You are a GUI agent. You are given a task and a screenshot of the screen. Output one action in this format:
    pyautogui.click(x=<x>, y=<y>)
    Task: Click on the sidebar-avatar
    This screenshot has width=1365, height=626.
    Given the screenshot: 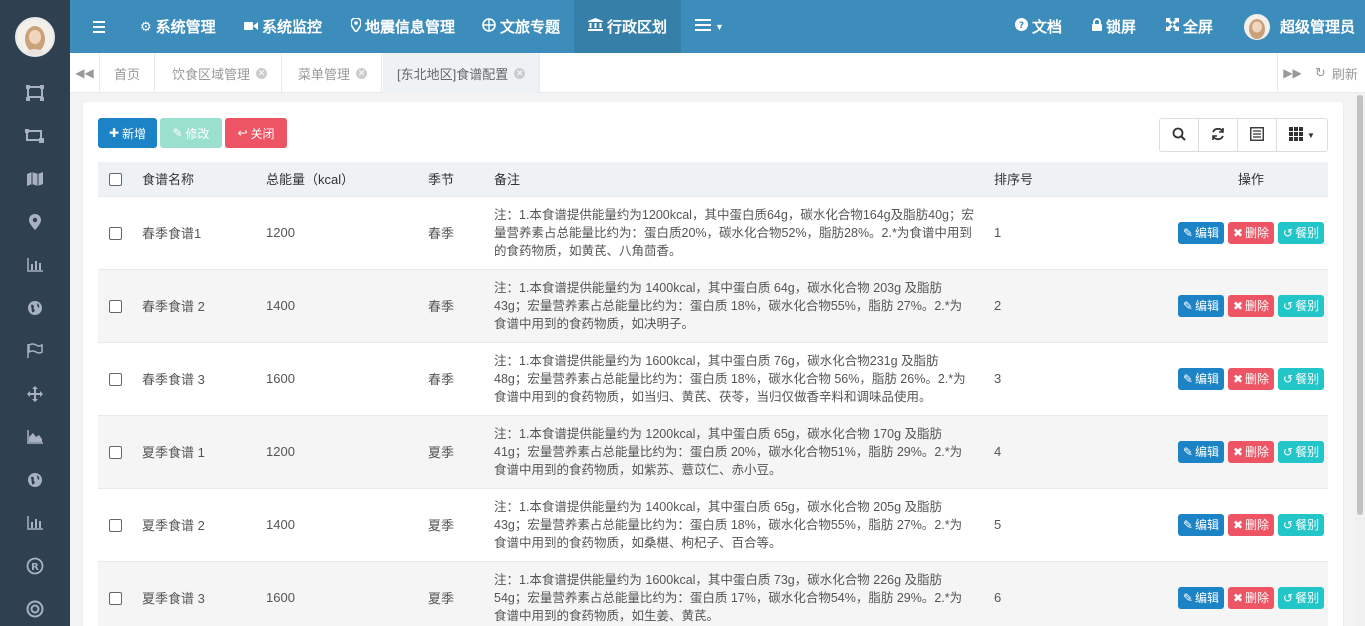 What is the action you would take?
    pyautogui.click(x=35, y=37)
    